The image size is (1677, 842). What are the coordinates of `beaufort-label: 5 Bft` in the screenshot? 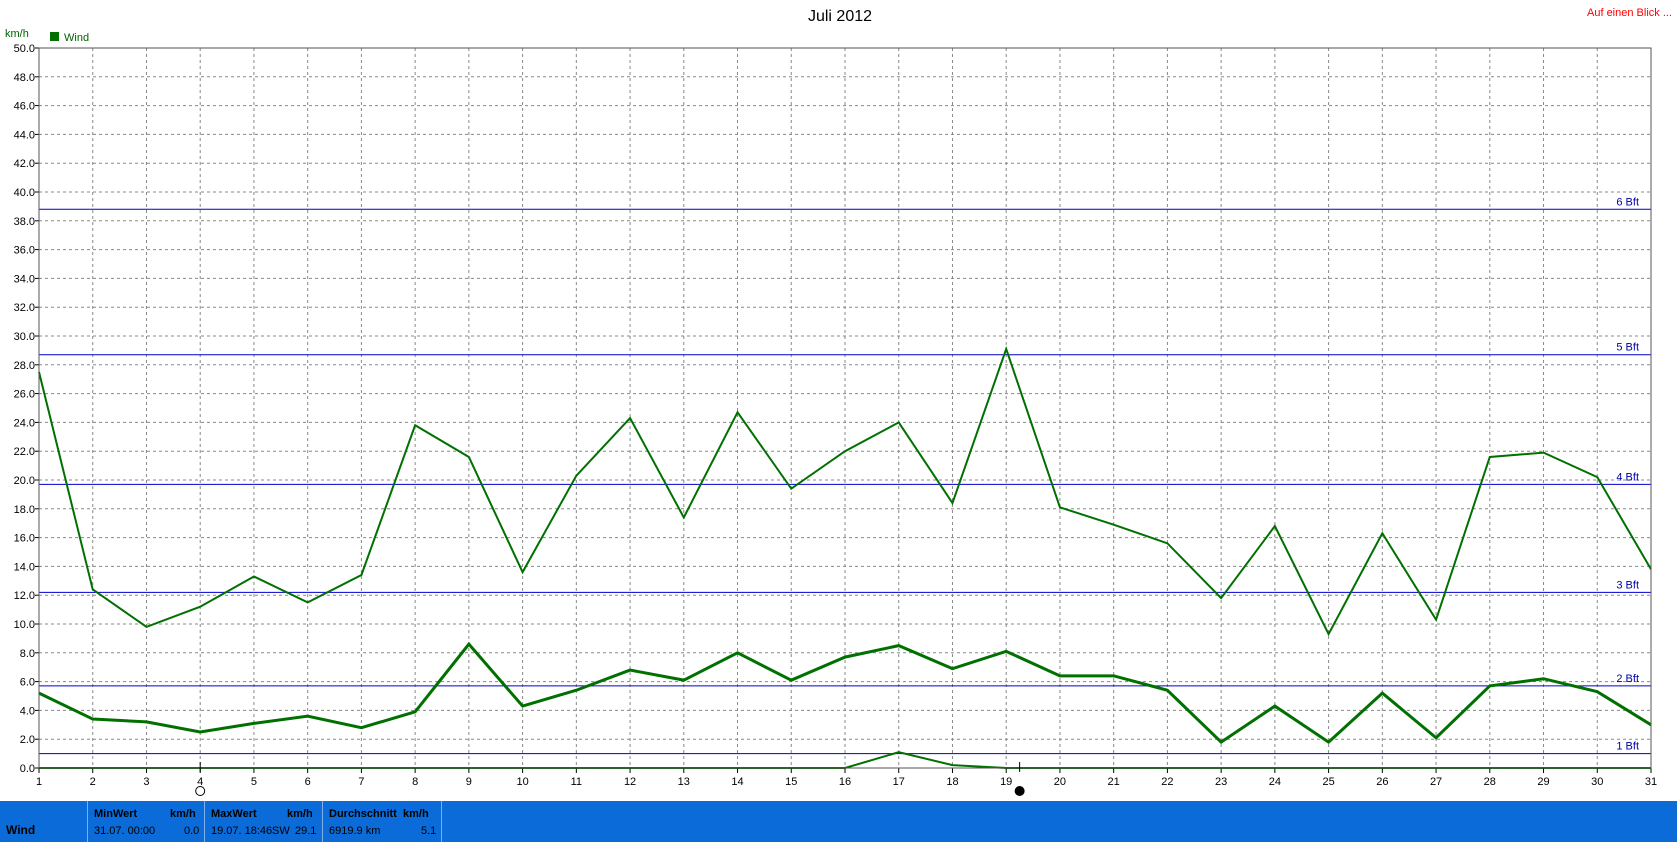 It's located at (1627, 348).